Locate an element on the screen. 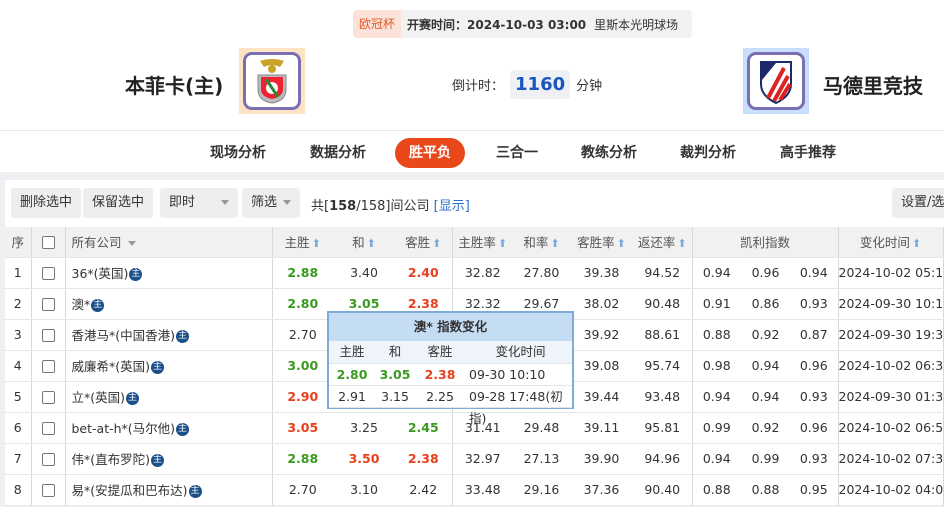 Image resolution: width=944 pixels, height=507 pixels. keep-selected-button: 保留选中 is located at coordinates (118, 203).